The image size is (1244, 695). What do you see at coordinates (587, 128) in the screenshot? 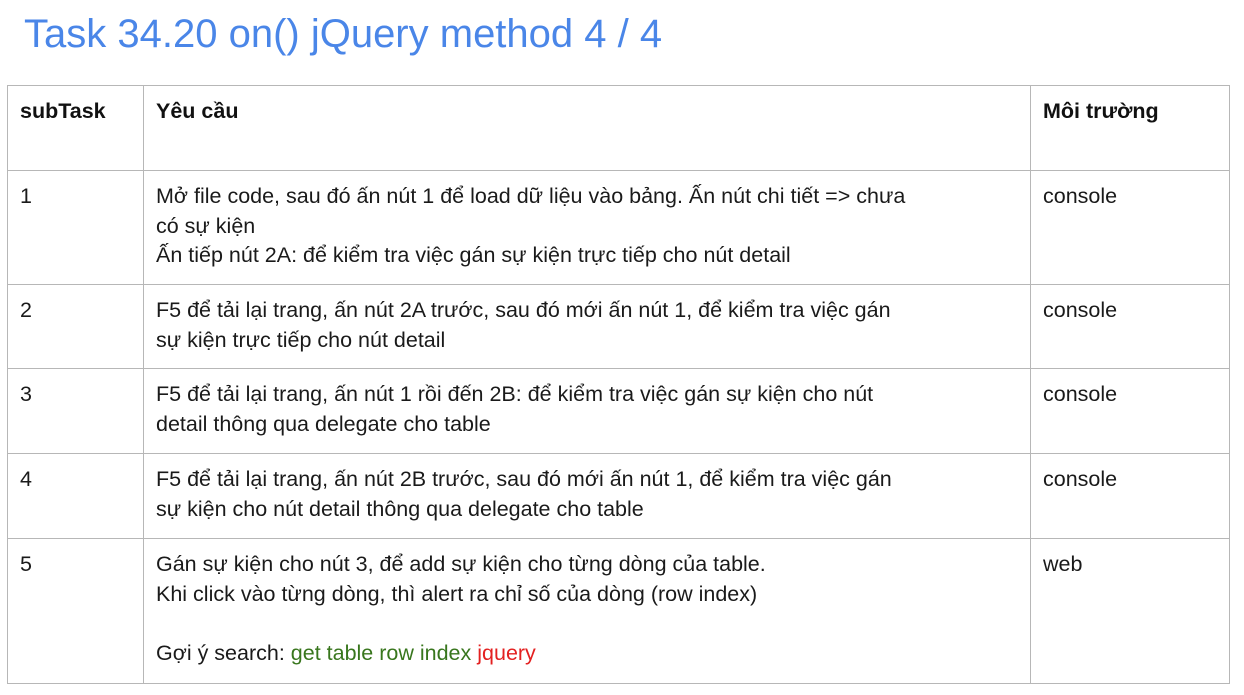
I see `header-requirement: Yêu cầu` at bounding box center [587, 128].